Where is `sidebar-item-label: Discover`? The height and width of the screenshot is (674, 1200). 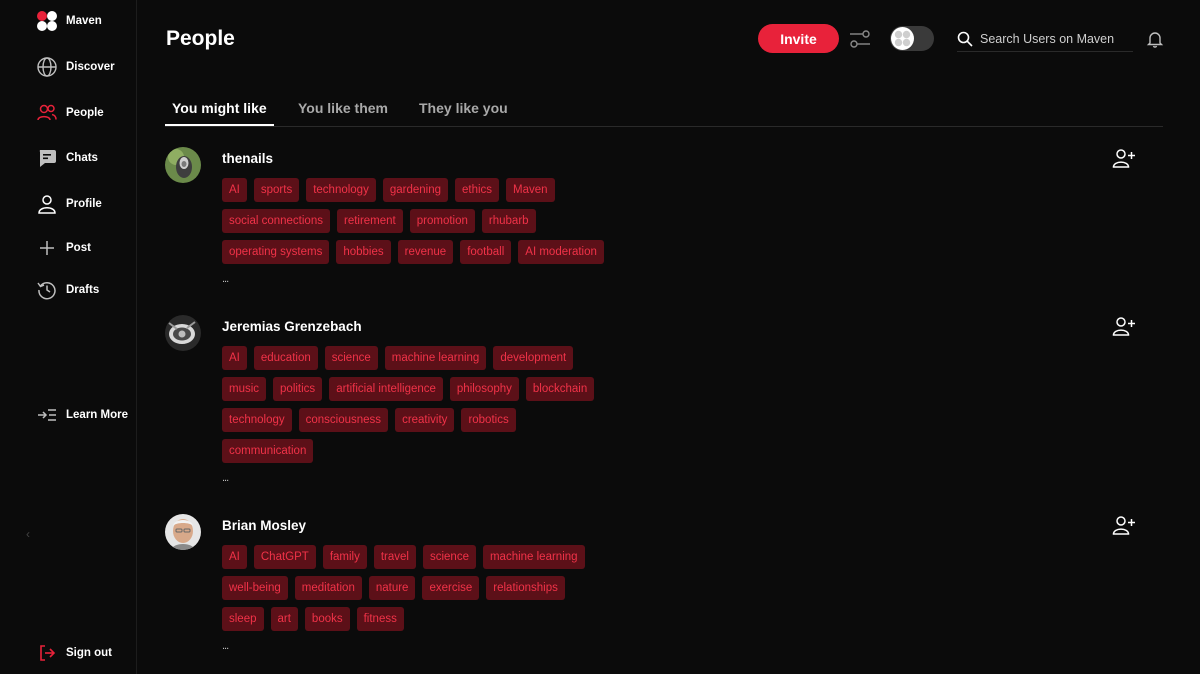
sidebar-item-label: Discover is located at coordinates (90, 67).